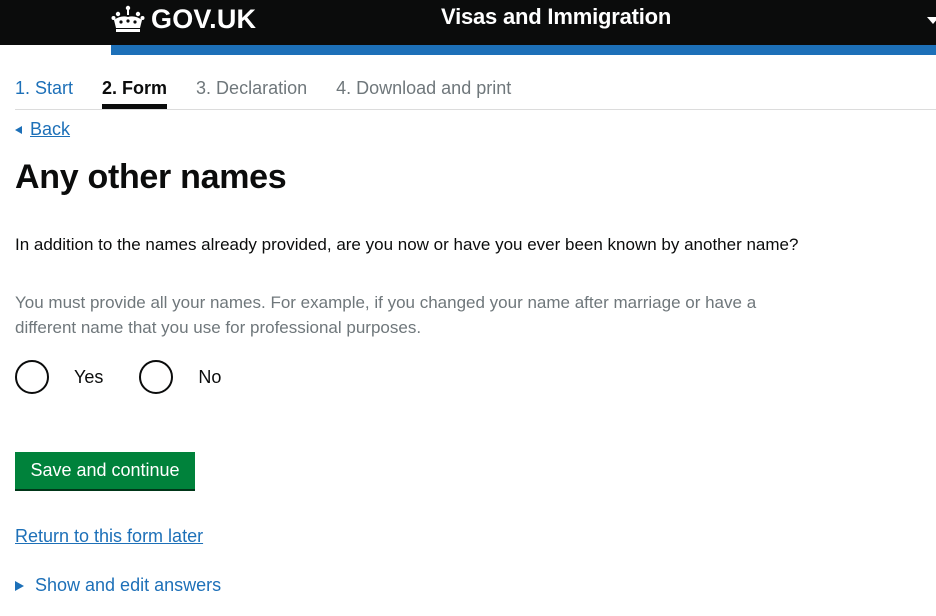 The image size is (936, 616). What do you see at coordinates (32, 377) in the screenshot?
I see `radio-yes-circle` at bounding box center [32, 377].